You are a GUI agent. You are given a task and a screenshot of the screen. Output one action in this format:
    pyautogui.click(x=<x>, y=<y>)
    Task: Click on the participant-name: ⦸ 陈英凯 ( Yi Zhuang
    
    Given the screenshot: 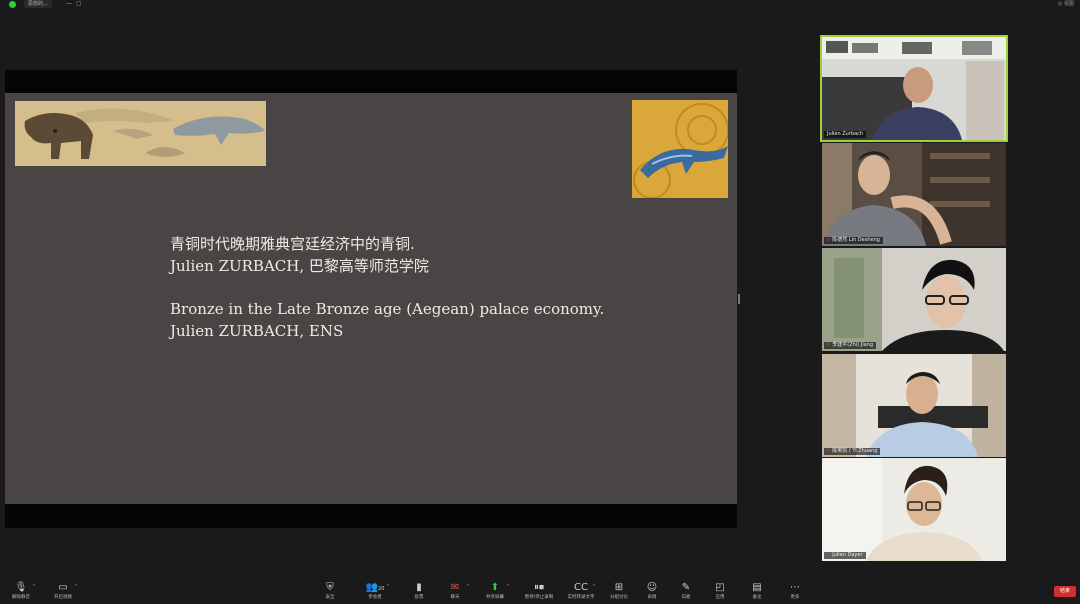 What is the action you would take?
    pyautogui.click(x=852, y=451)
    